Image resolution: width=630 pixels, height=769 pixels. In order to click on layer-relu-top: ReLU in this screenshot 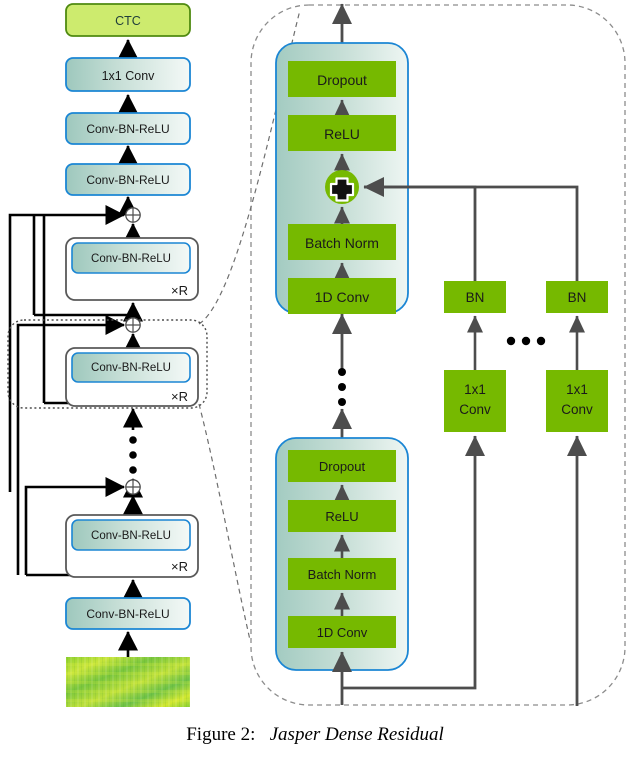, I will do `click(342, 133)`.